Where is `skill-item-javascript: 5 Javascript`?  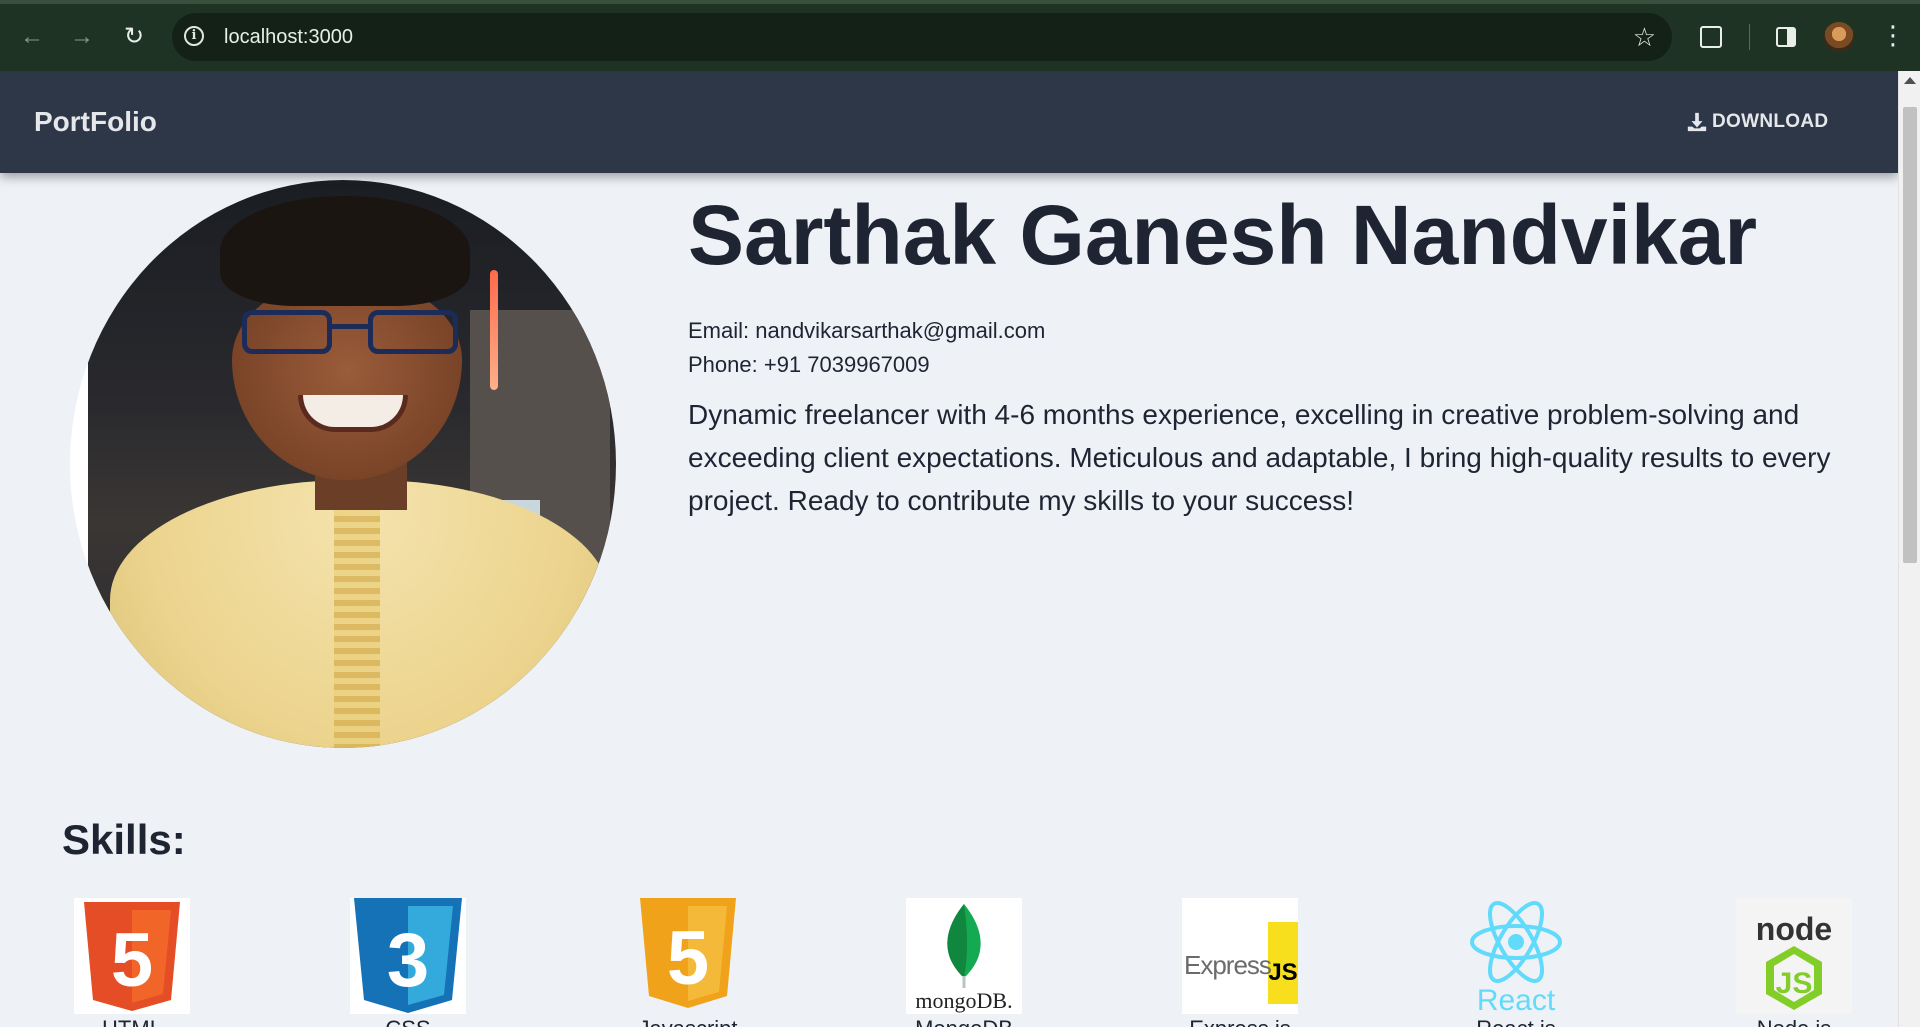 skill-item-javascript: 5 Javascript is located at coordinates (688, 962).